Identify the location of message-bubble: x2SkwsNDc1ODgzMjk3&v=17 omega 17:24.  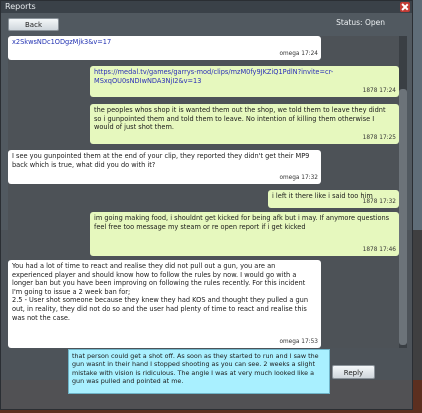
(164, 48).